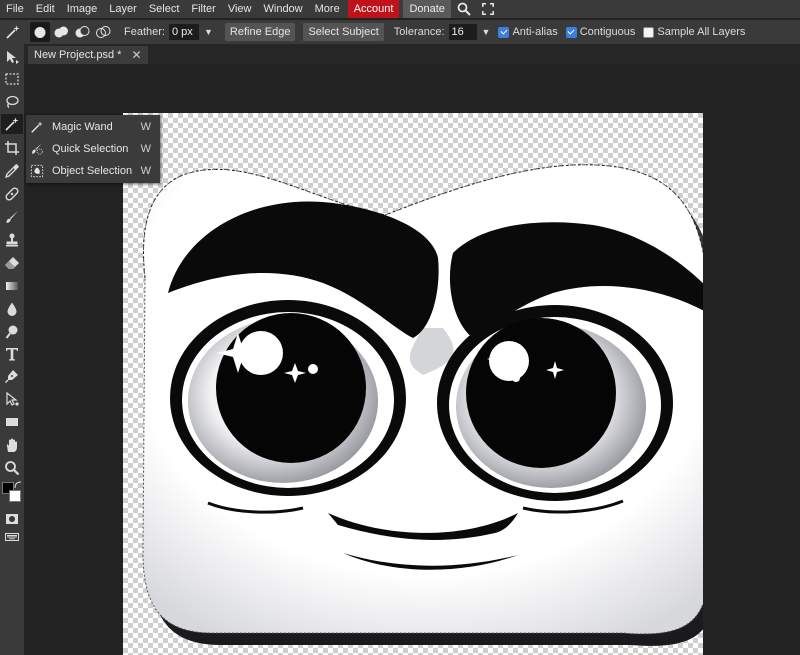 This screenshot has width=800, height=655. Describe the element at coordinates (12, 399) in the screenshot. I see `path-select-tool-icon` at that location.